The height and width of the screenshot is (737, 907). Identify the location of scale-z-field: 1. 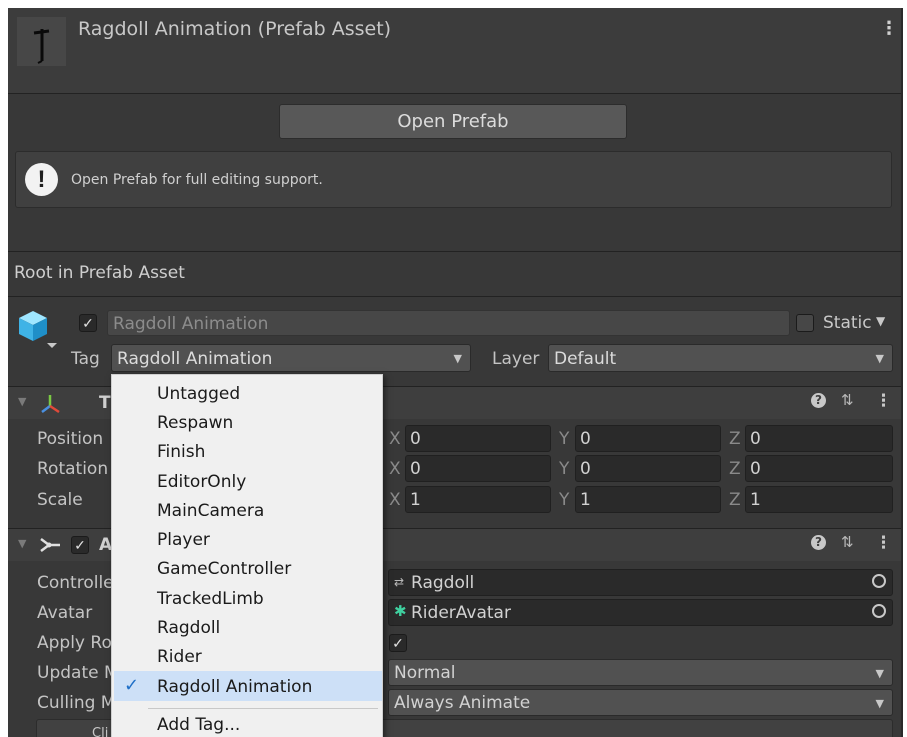
(819, 499).